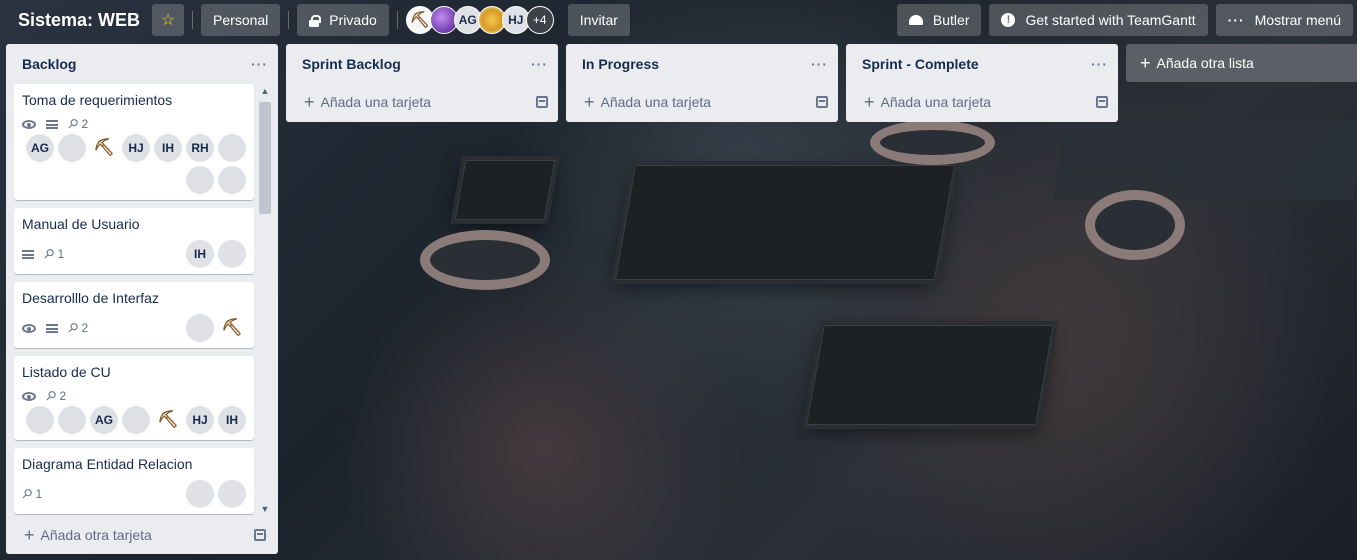 This screenshot has height=560, width=1357. I want to click on list-title: Sprint - Complete, so click(920, 64).